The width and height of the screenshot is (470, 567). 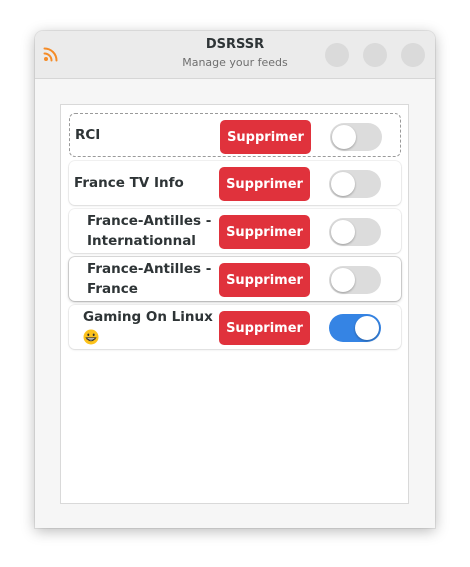 I want to click on feed-name: RCI, so click(x=88, y=135).